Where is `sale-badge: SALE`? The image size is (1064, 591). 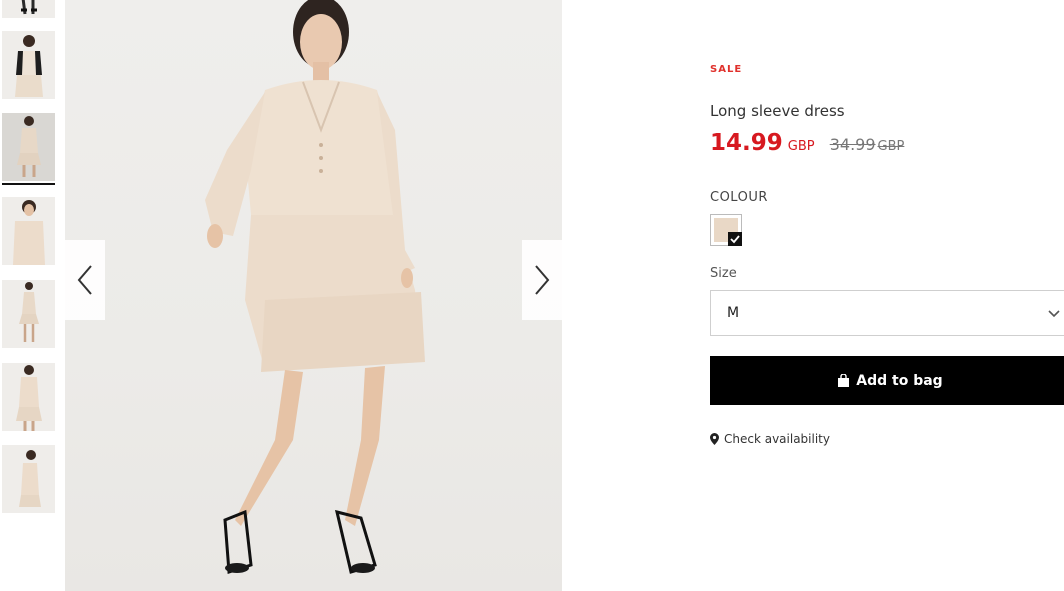 sale-badge: SALE is located at coordinates (726, 69).